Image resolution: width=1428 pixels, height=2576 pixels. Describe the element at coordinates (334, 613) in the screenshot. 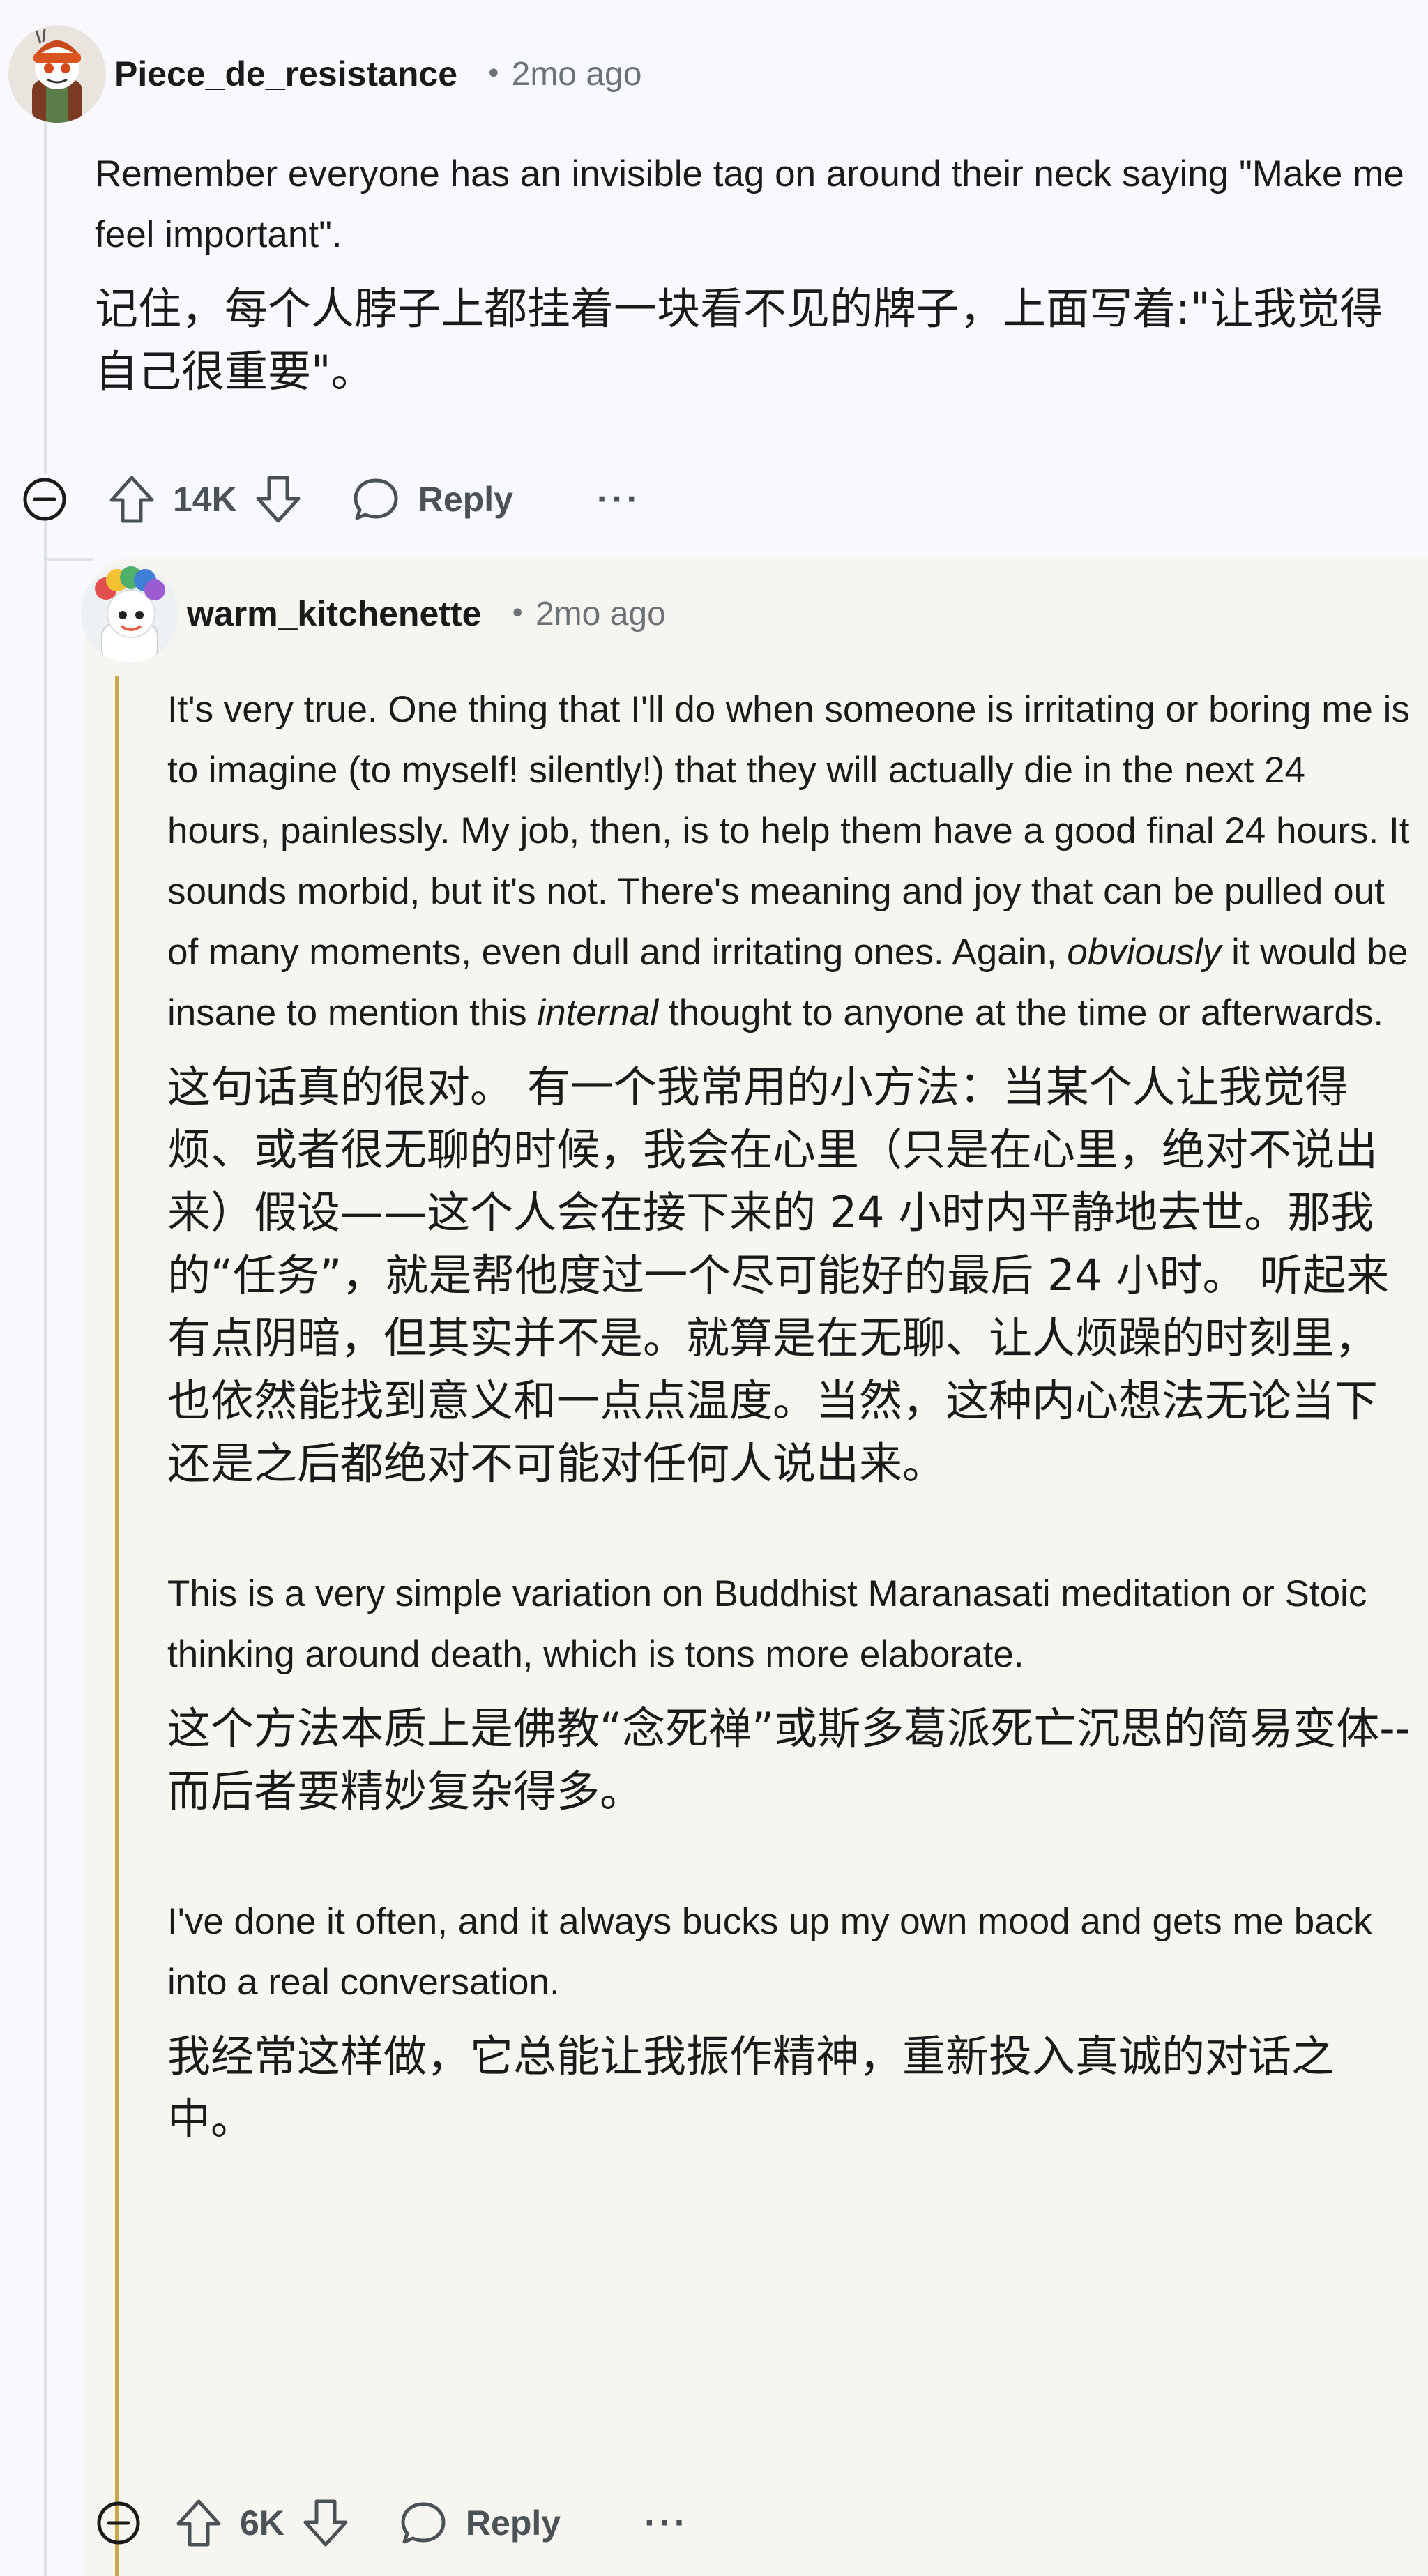

I see `username: warm_kitchenette` at that location.